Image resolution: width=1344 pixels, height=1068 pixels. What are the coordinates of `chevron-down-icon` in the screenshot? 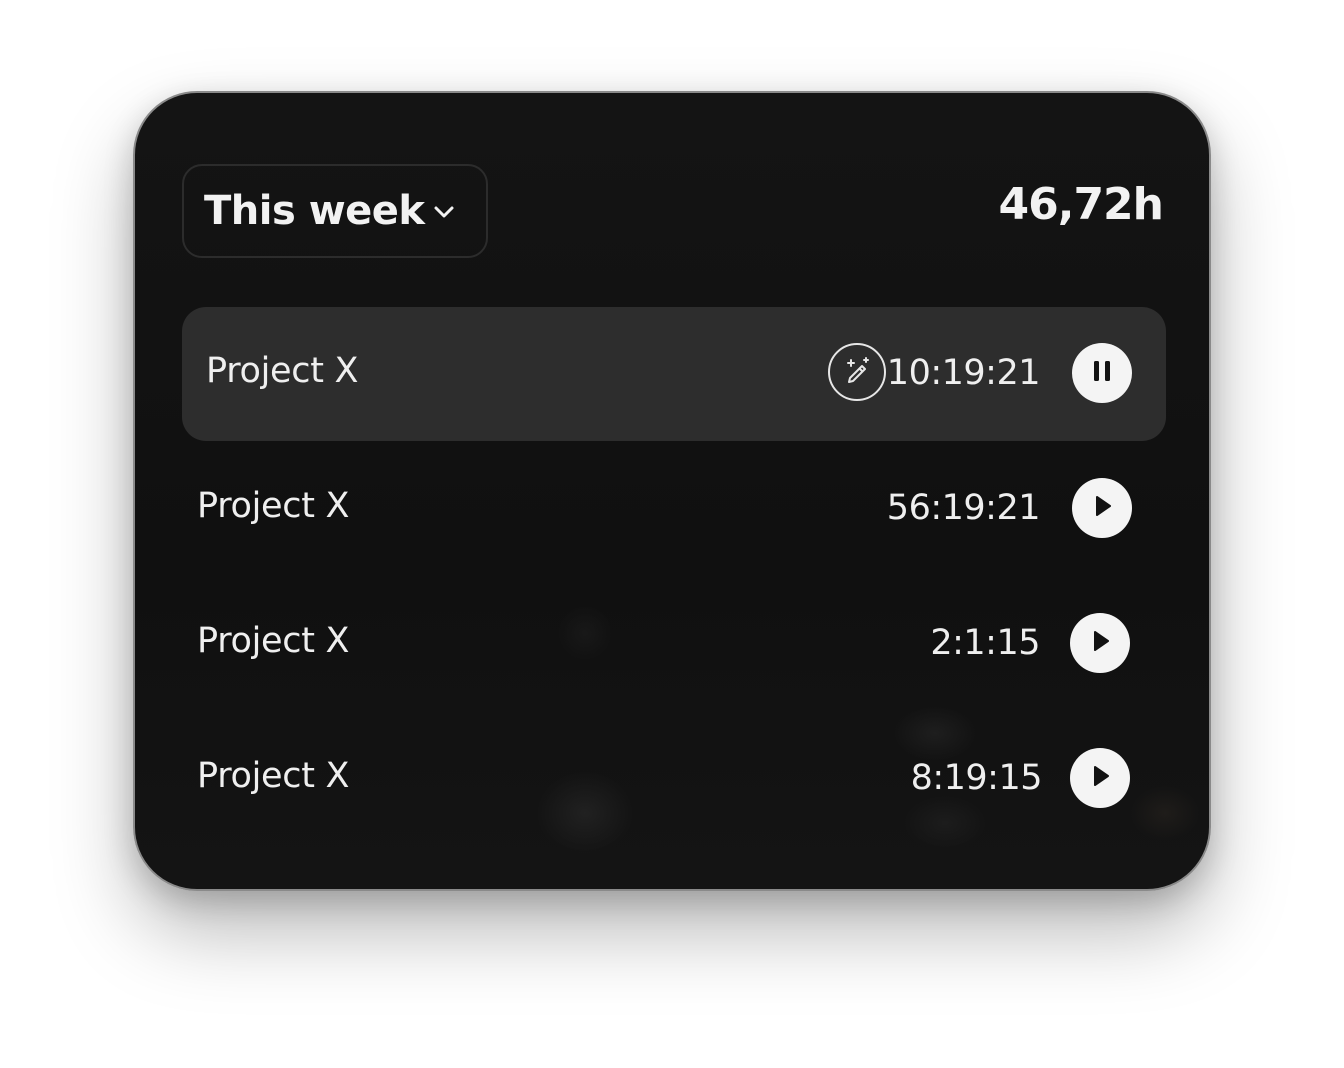 It's located at (444, 212).